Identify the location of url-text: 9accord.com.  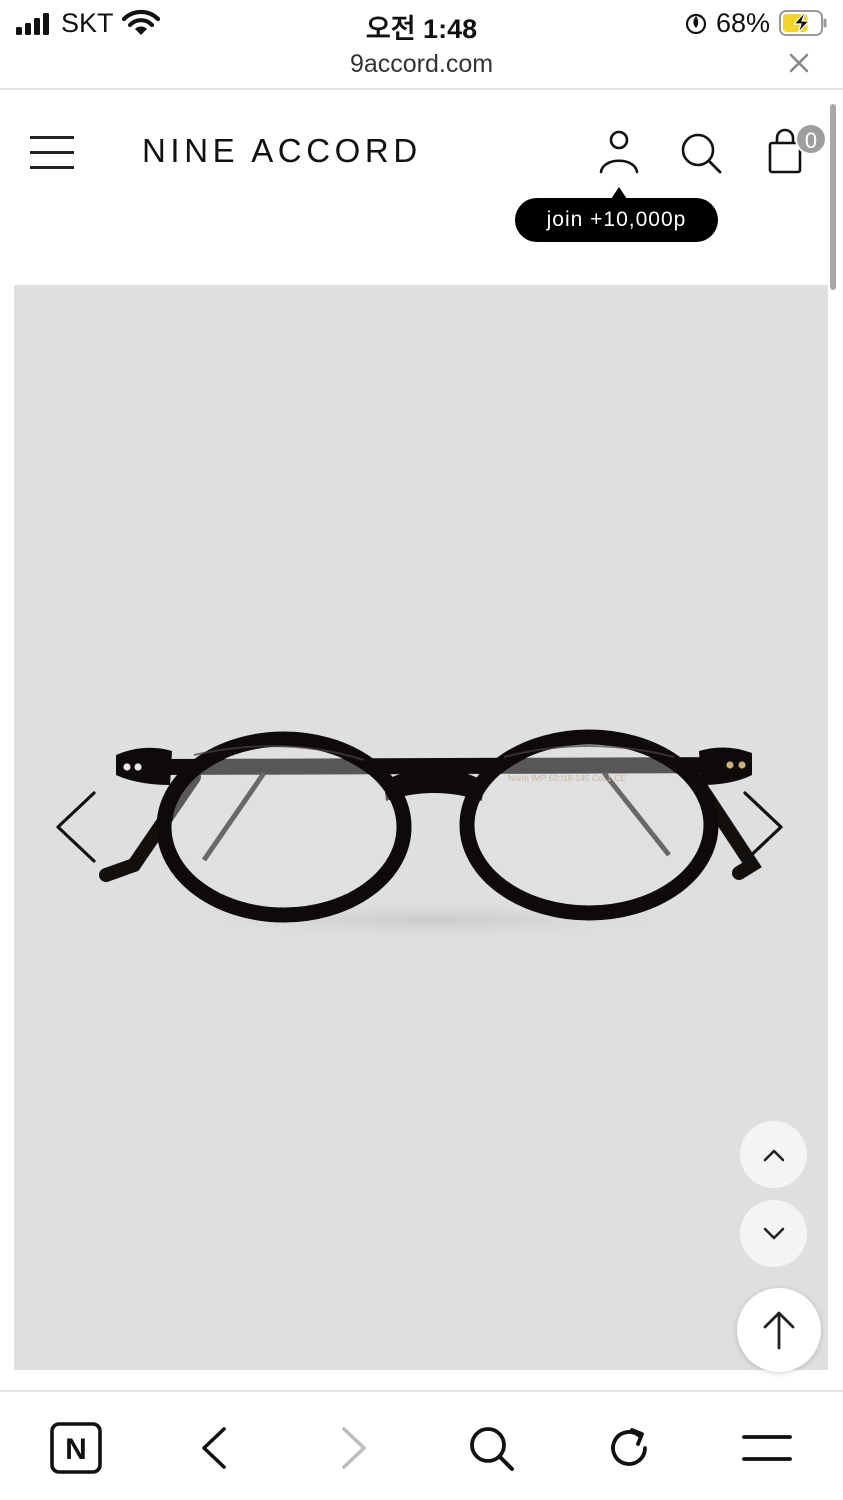
(421, 64).